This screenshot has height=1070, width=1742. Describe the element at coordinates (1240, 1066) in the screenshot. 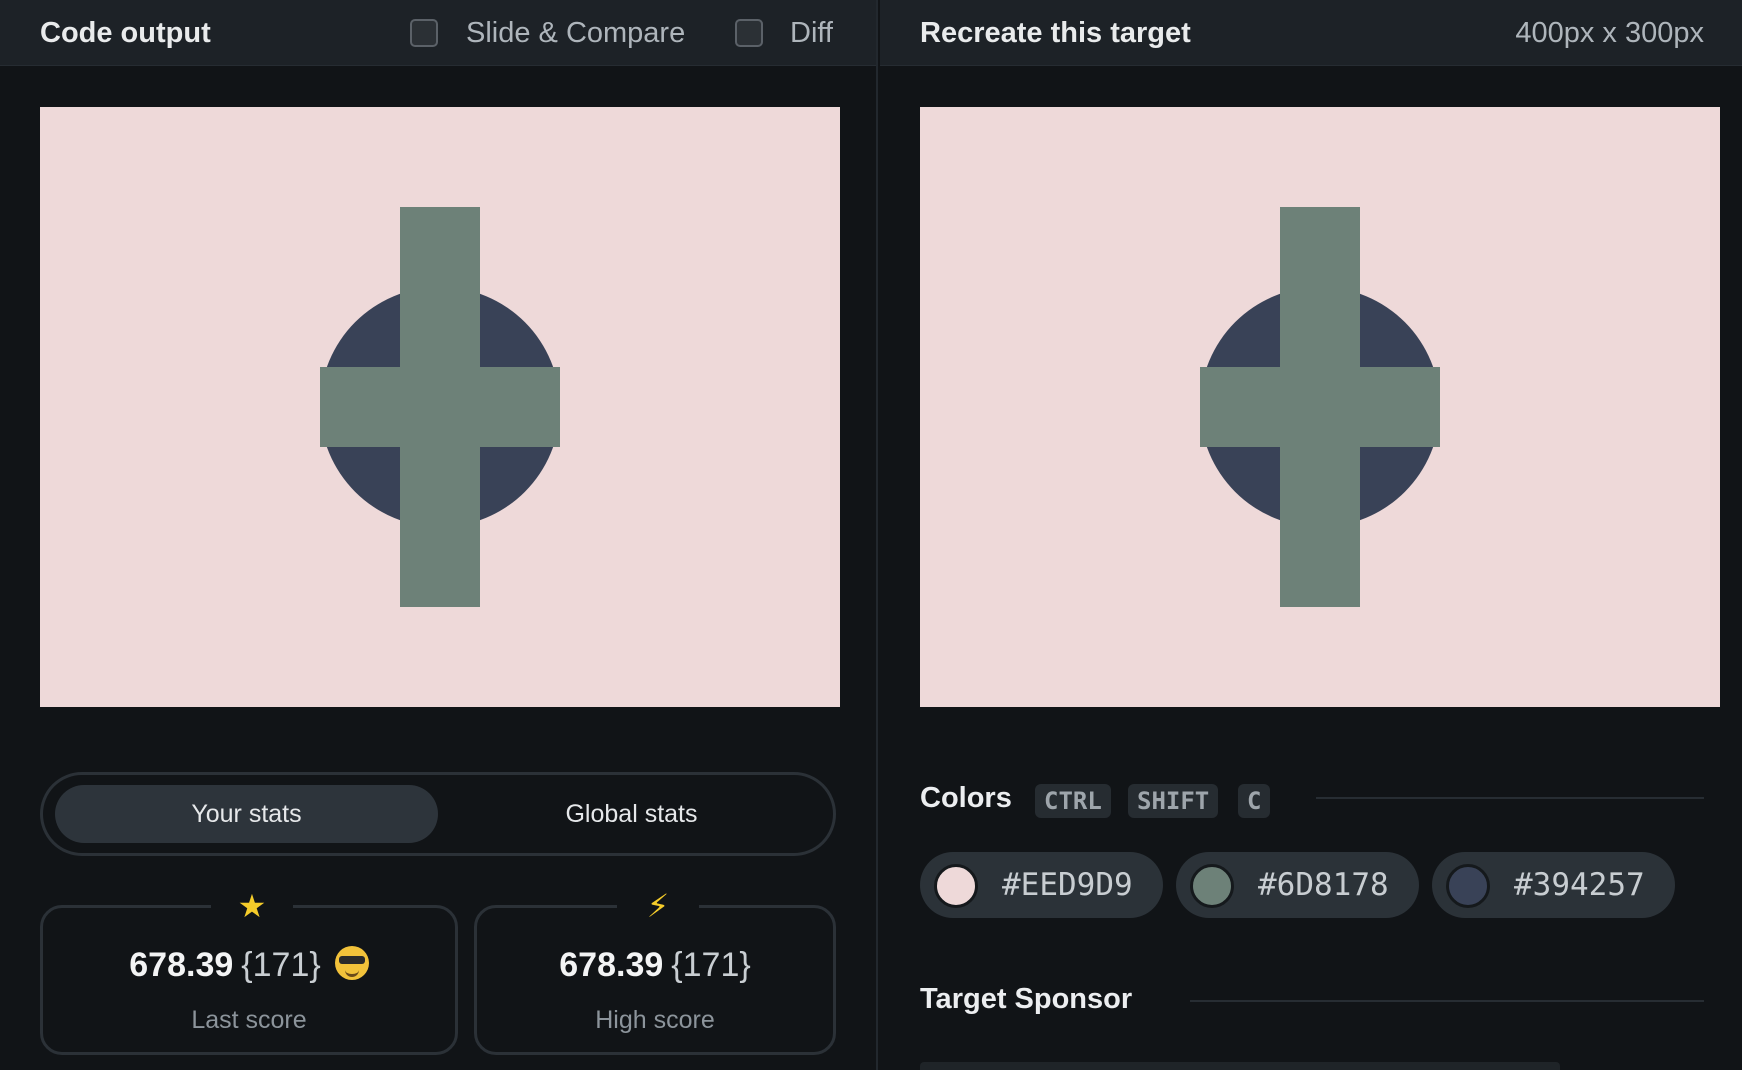

I see `sponsor-card` at that location.